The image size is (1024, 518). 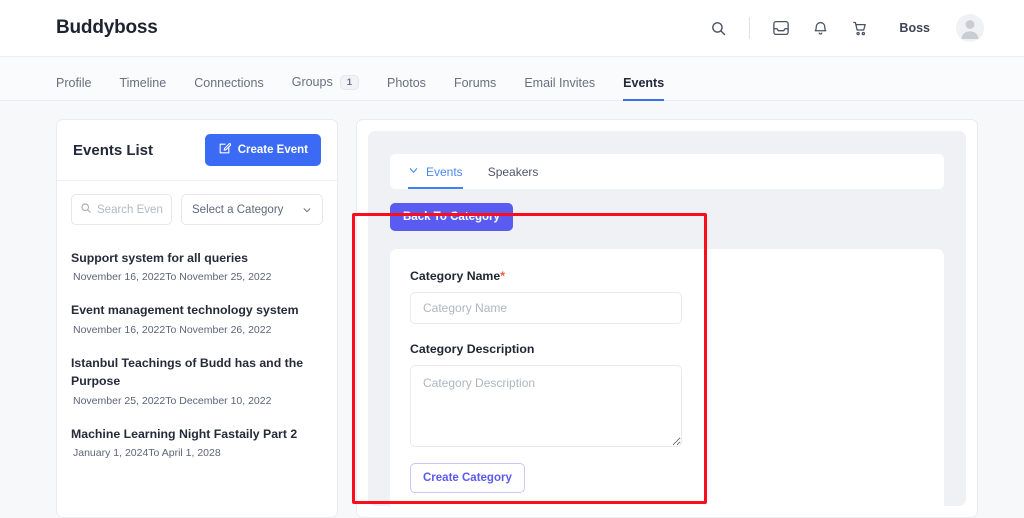 I want to click on create-event-button-label: Create Event, so click(x=272, y=150).